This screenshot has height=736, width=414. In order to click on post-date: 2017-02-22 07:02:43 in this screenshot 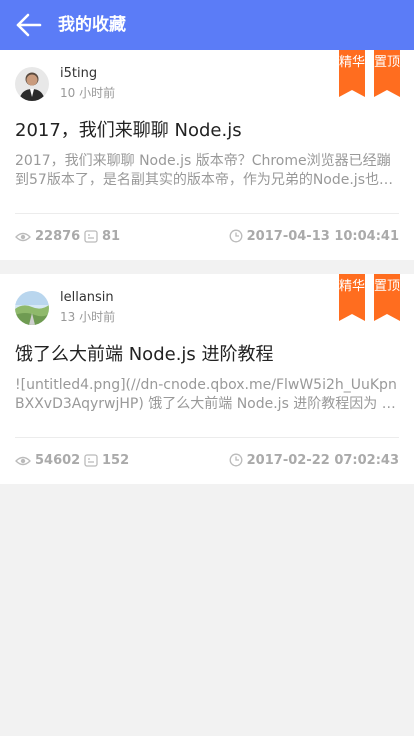, I will do `click(314, 461)`.